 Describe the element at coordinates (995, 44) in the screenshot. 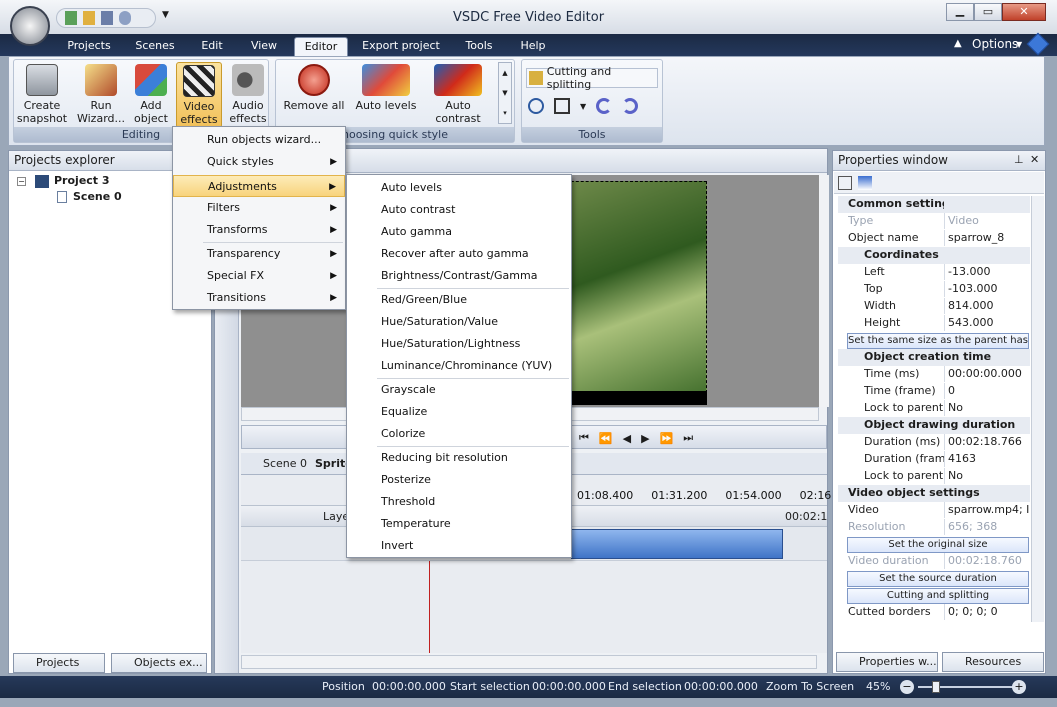

I see `options-menu: Options` at that location.